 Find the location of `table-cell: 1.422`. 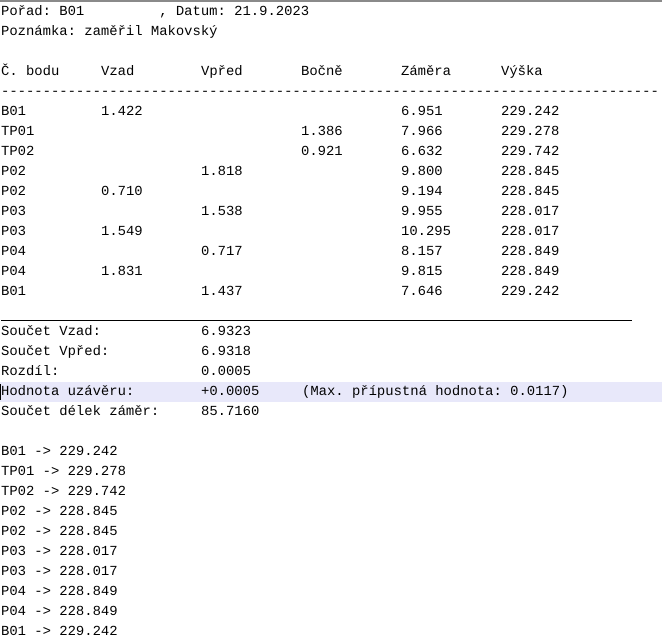

table-cell: 1.422 is located at coordinates (122, 112).